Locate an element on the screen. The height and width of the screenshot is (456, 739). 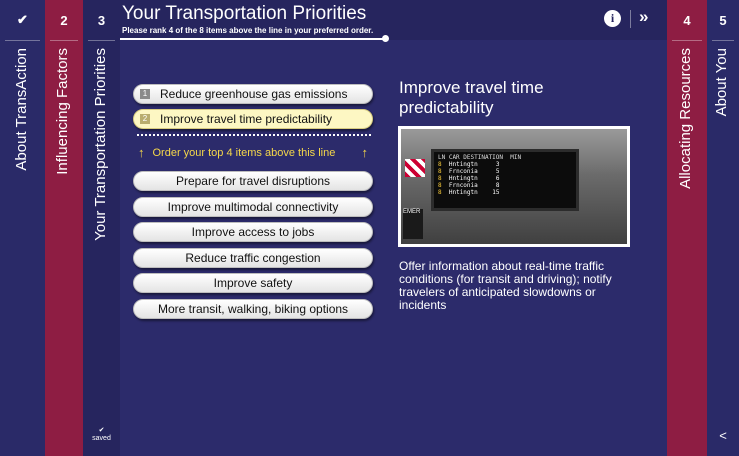
step-influencing-factors: 2 Influencing Factors is located at coordinates (64, 228).